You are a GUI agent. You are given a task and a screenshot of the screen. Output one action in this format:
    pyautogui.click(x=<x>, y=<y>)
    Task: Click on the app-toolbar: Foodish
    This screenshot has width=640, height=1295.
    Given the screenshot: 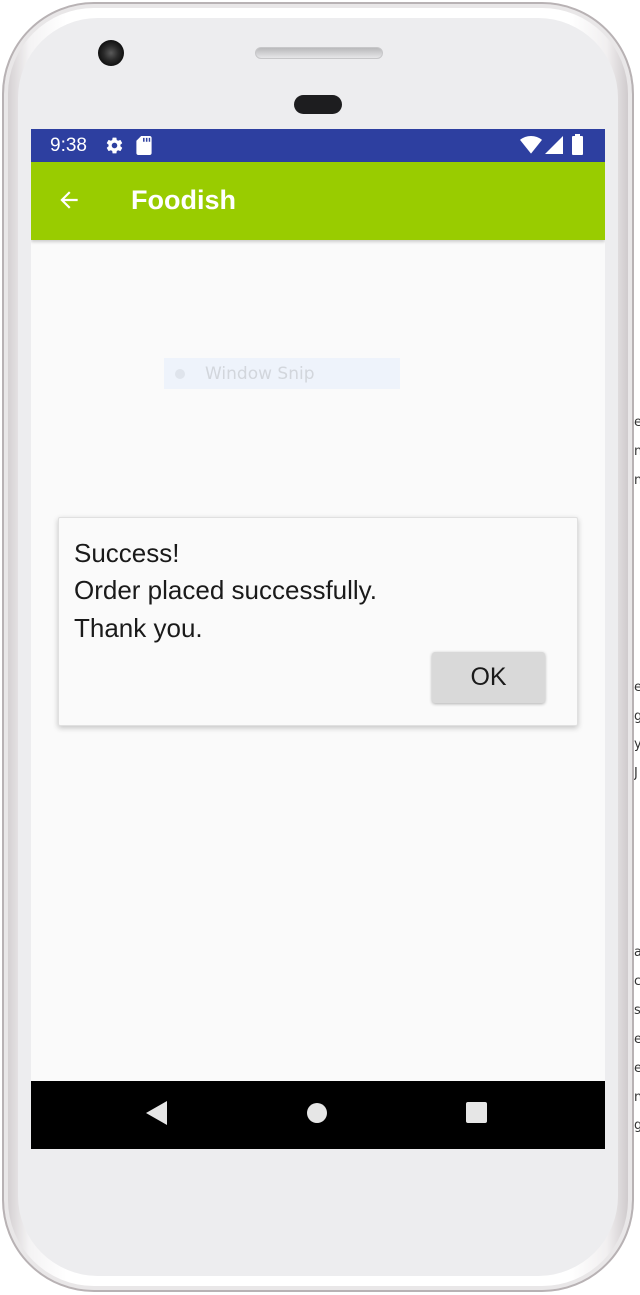 What is the action you would take?
    pyautogui.click(x=318, y=201)
    